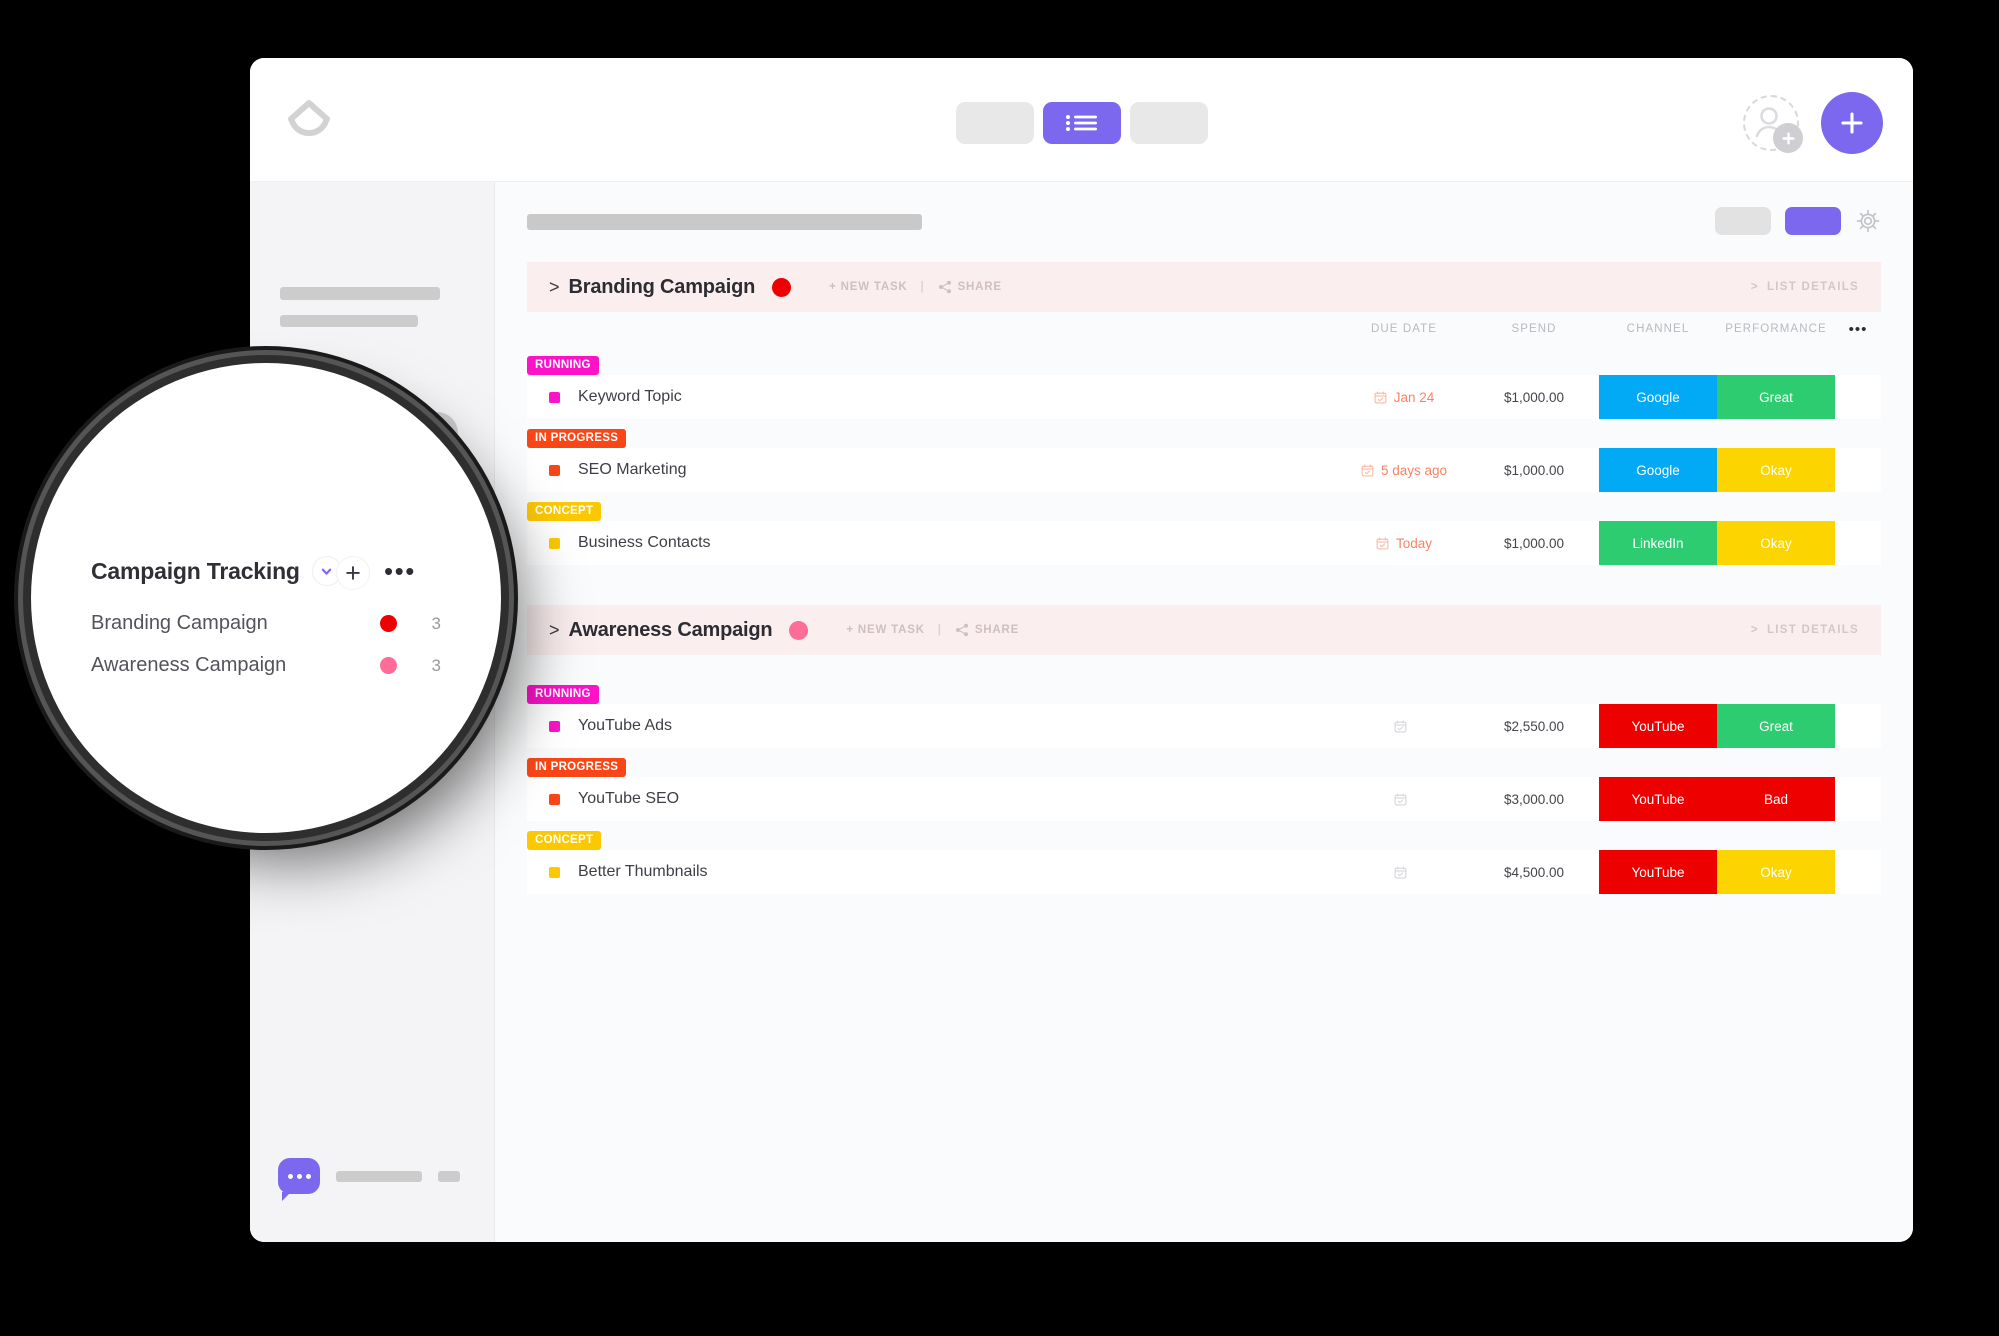 This screenshot has height=1336, width=1999. What do you see at coordinates (436, 665) in the screenshot?
I see `magnified-list-item-count: 3` at bounding box center [436, 665].